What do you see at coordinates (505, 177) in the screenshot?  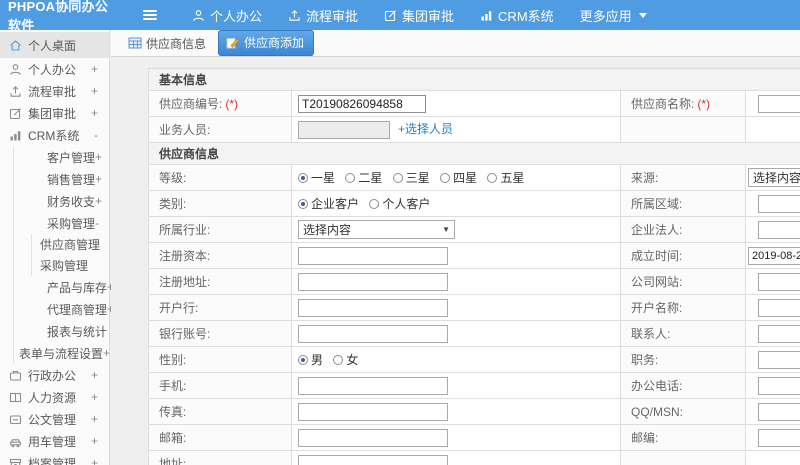 I see `level-radio-5star: 五星` at bounding box center [505, 177].